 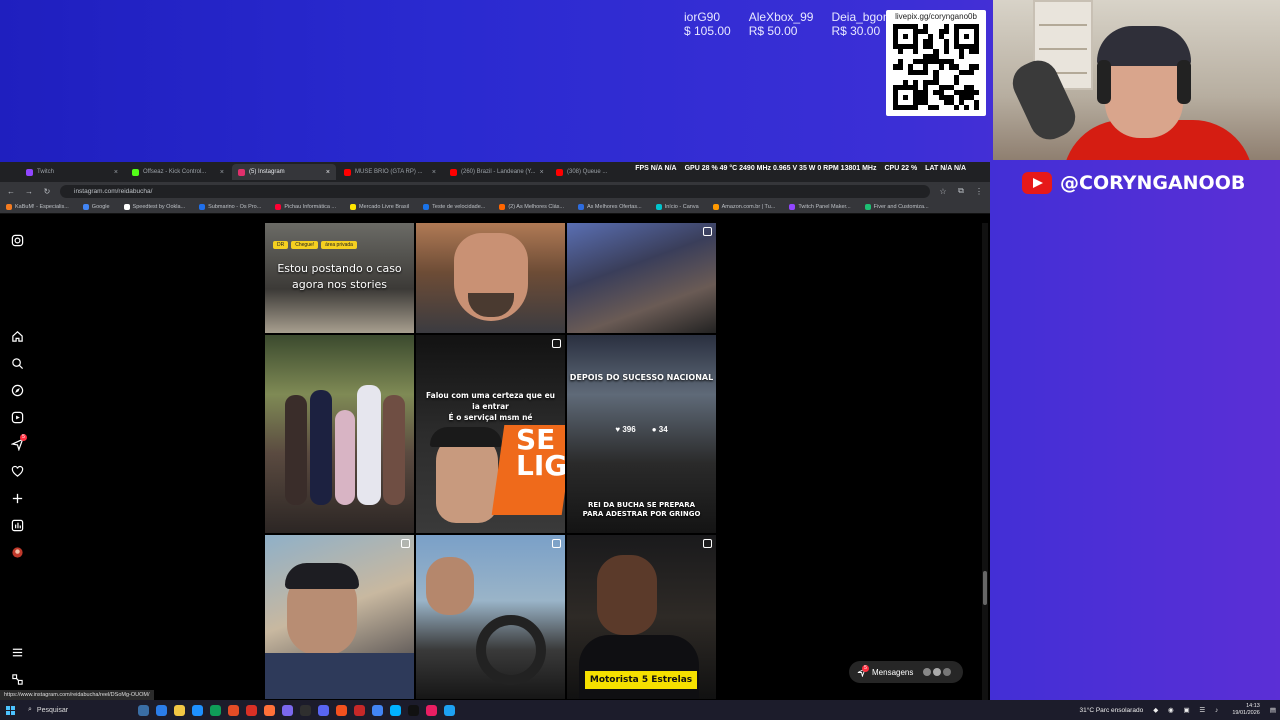 I want to click on messages-pill: 5 Mensagens, so click(x=906, y=672).